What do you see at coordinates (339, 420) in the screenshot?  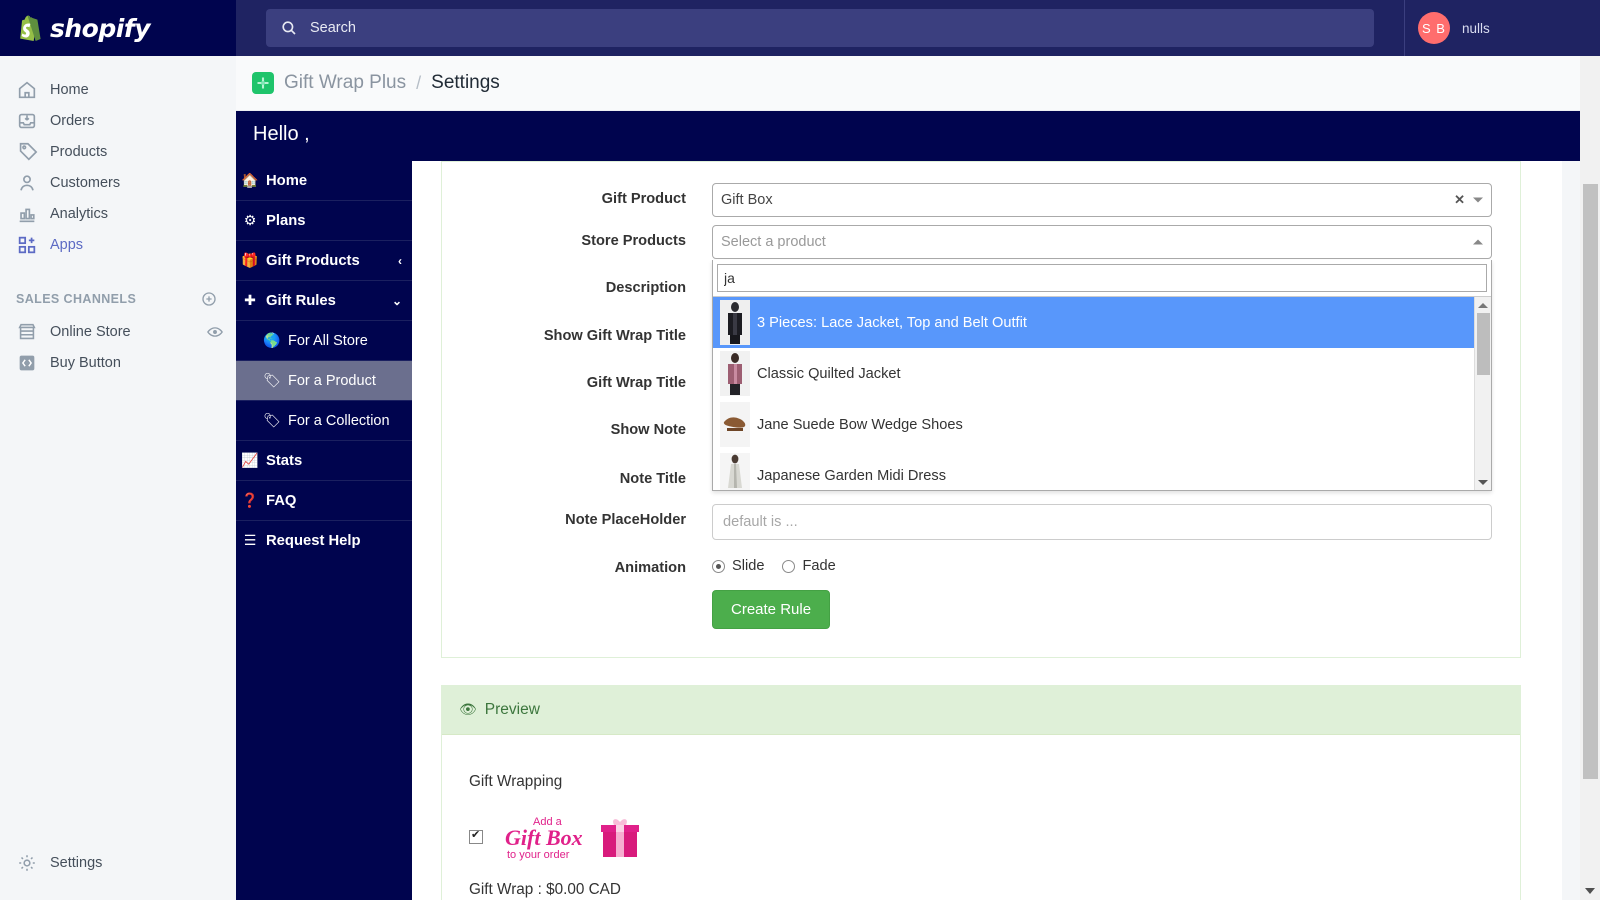 I see `app-nav-label: For a Collection` at bounding box center [339, 420].